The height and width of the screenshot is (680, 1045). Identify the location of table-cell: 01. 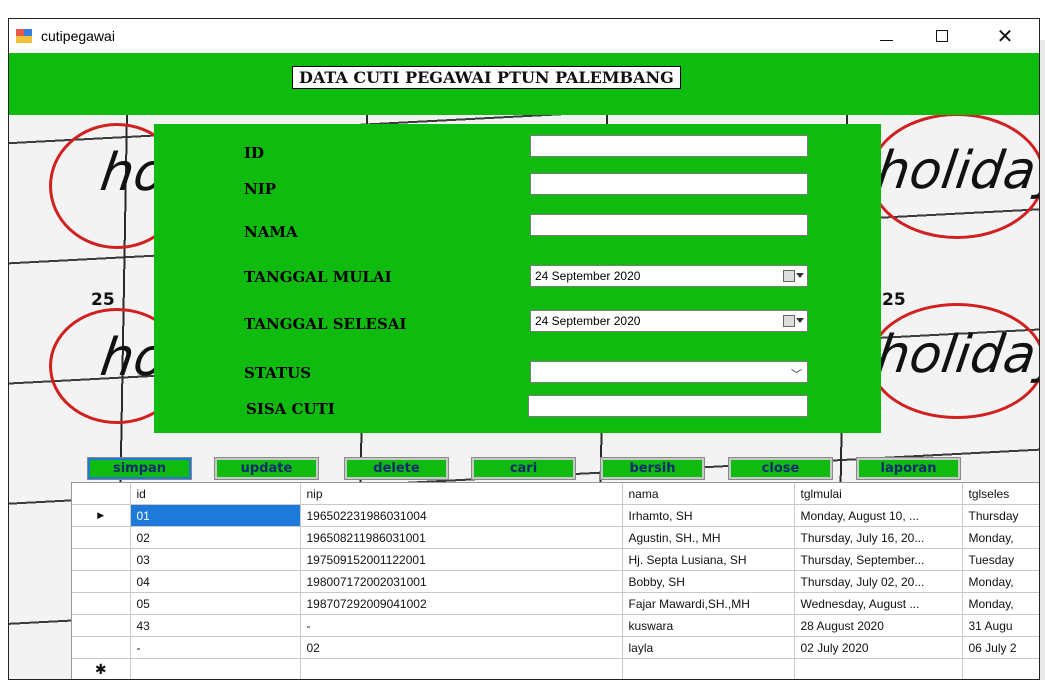
(215, 515).